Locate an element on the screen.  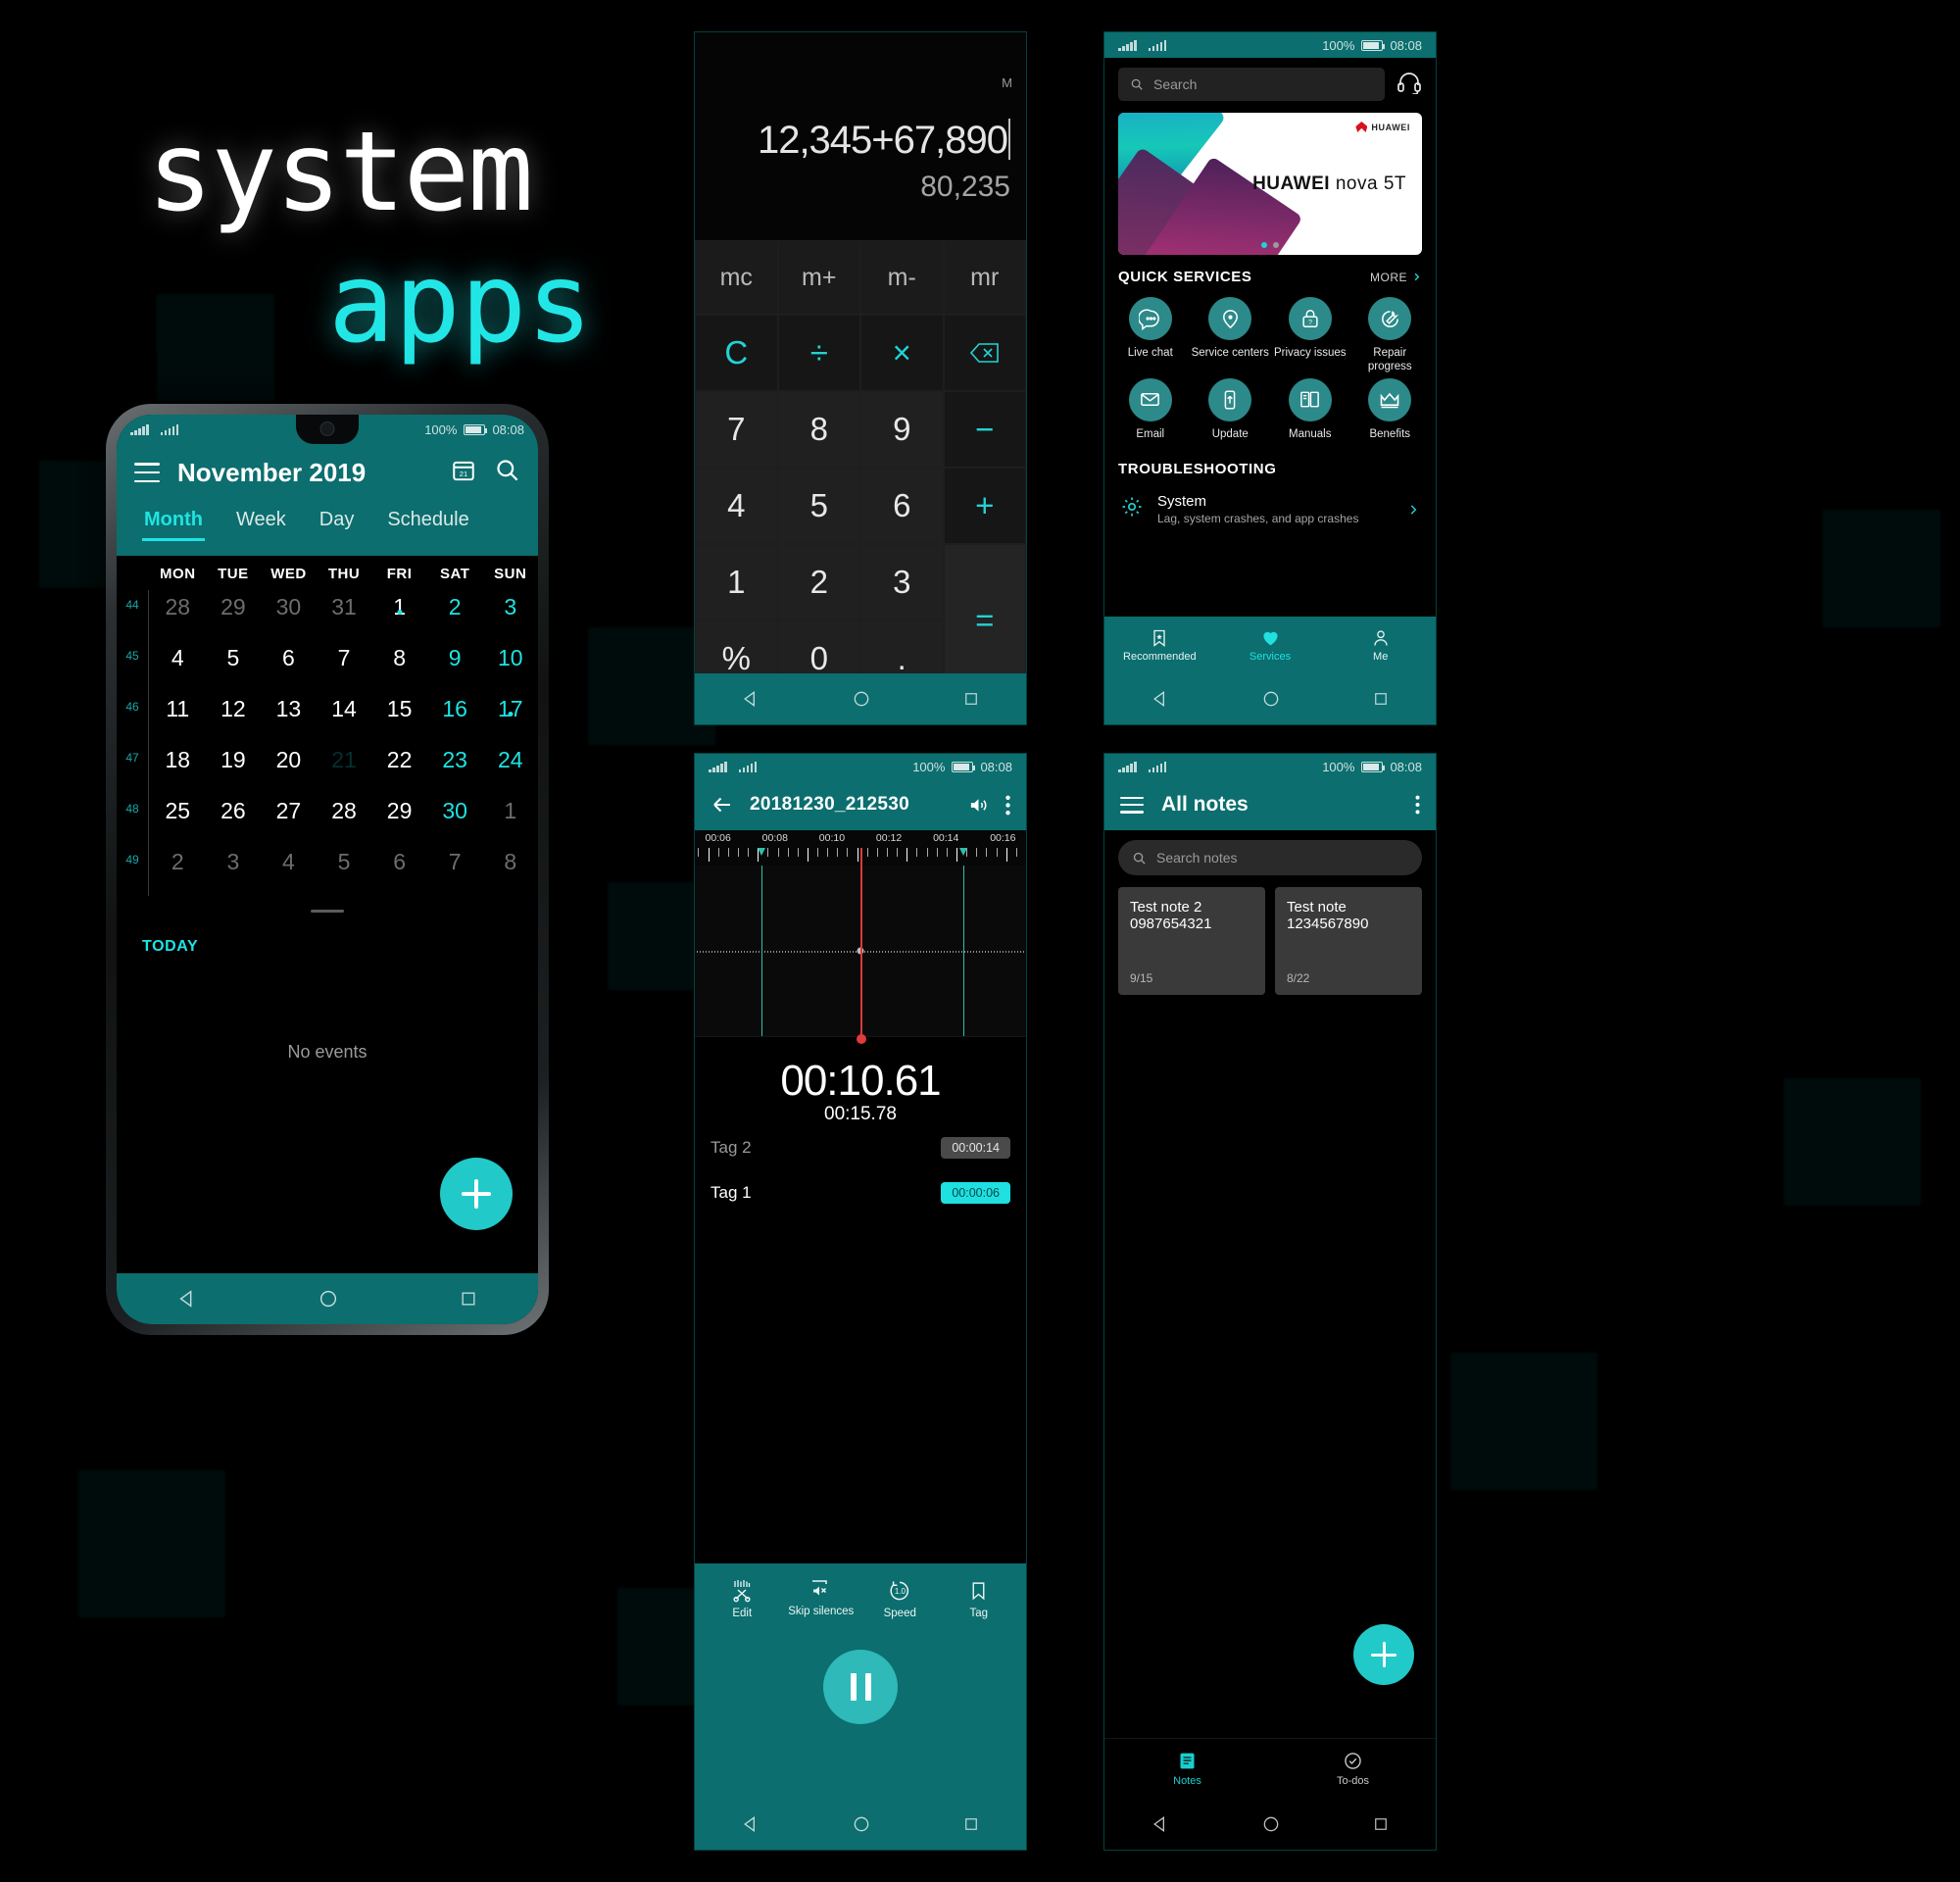
pause-button is located at coordinates (860, 1687).